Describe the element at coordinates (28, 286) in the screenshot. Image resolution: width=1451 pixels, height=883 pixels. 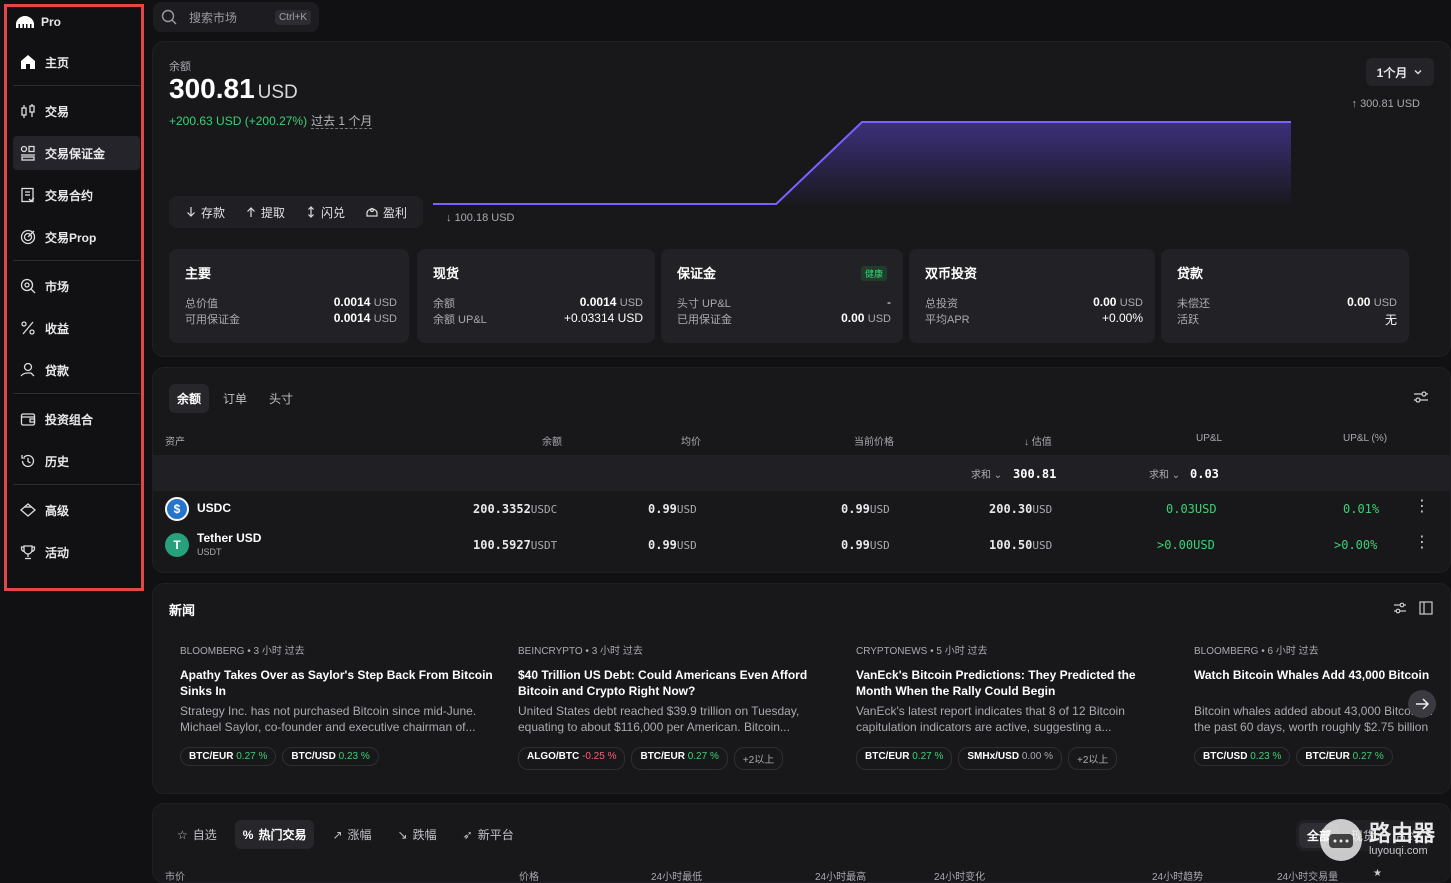
I see `market-icon` at that location.